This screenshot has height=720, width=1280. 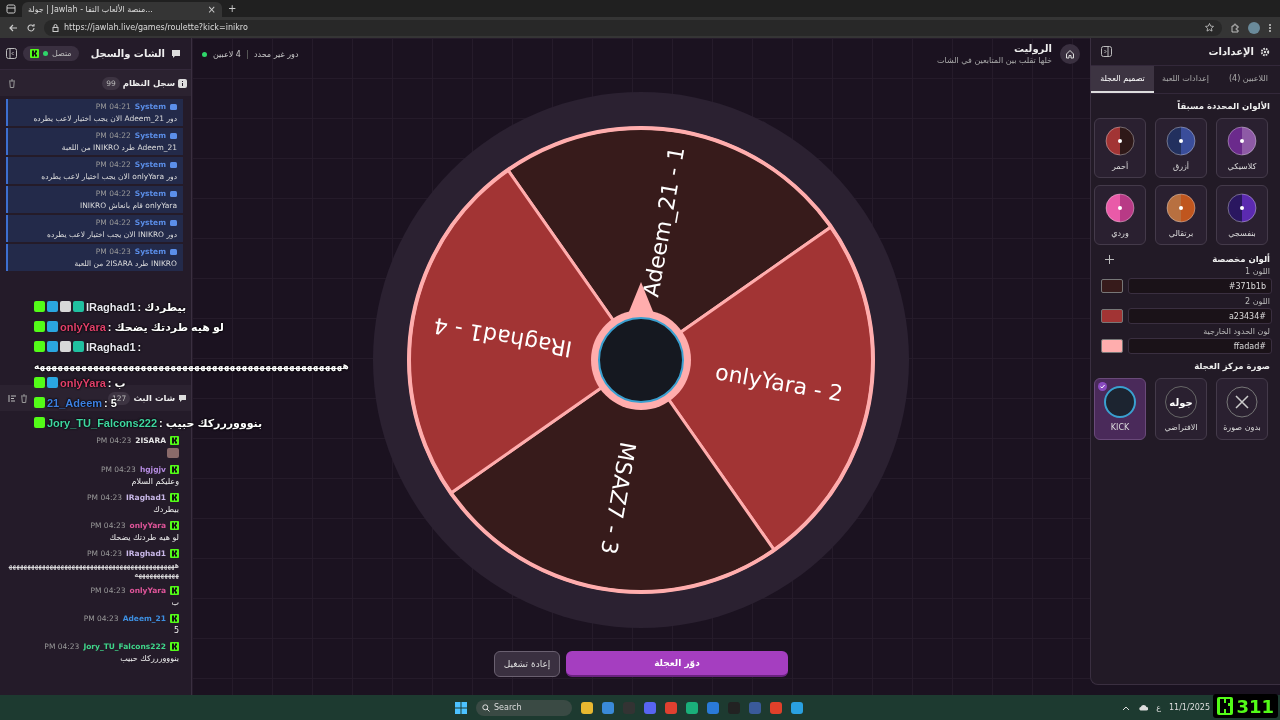 What do you see at coordinates (1255, 706) in the screenshot?
I see `counter-value: 311` at bounding box center [1255, 706].